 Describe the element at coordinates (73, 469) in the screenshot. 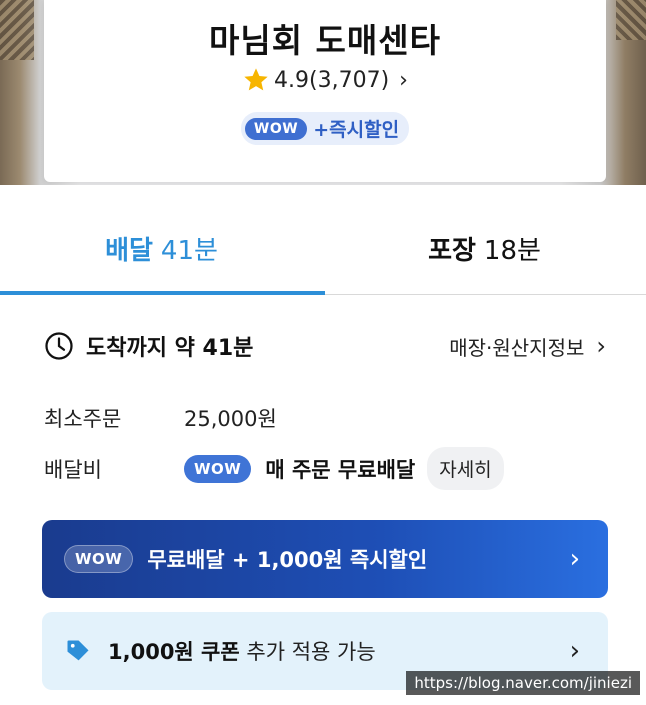

I see `delivery-fee-label: 배달비` at that location.